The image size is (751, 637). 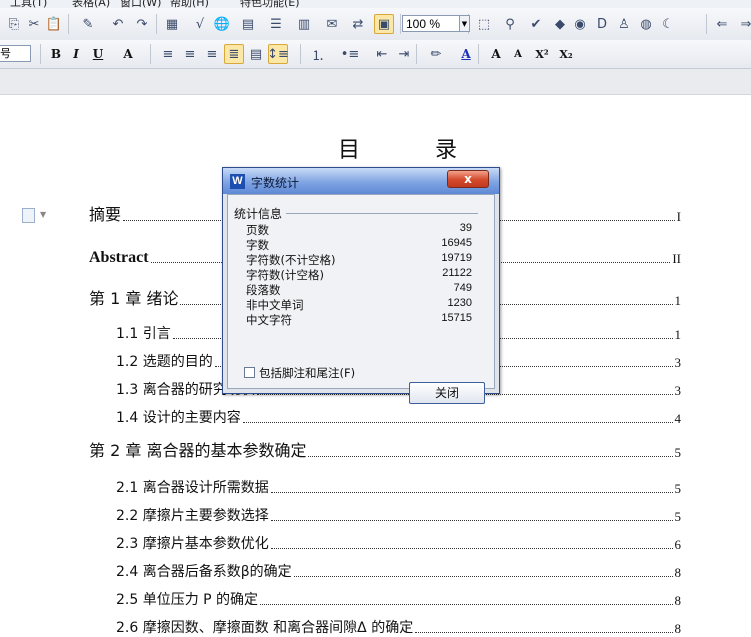 I want to click on toc-entry: 第 2 章 离合器的基本参数确定 5, so click(x=385, y=449).